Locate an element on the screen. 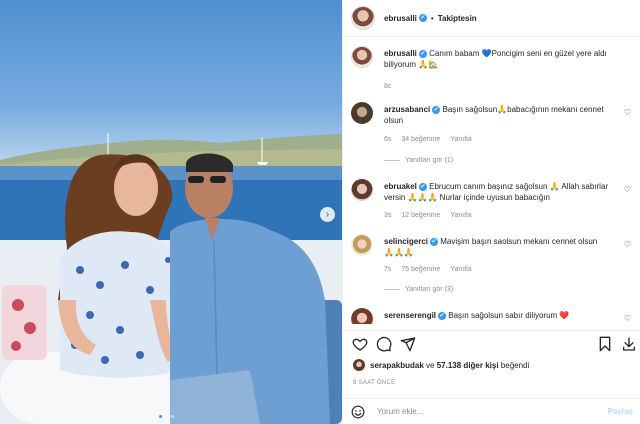 Image resolution: width=640 pixels, height=424 pixels. following-button: Takiptesin is located at coordinates (457, 18).